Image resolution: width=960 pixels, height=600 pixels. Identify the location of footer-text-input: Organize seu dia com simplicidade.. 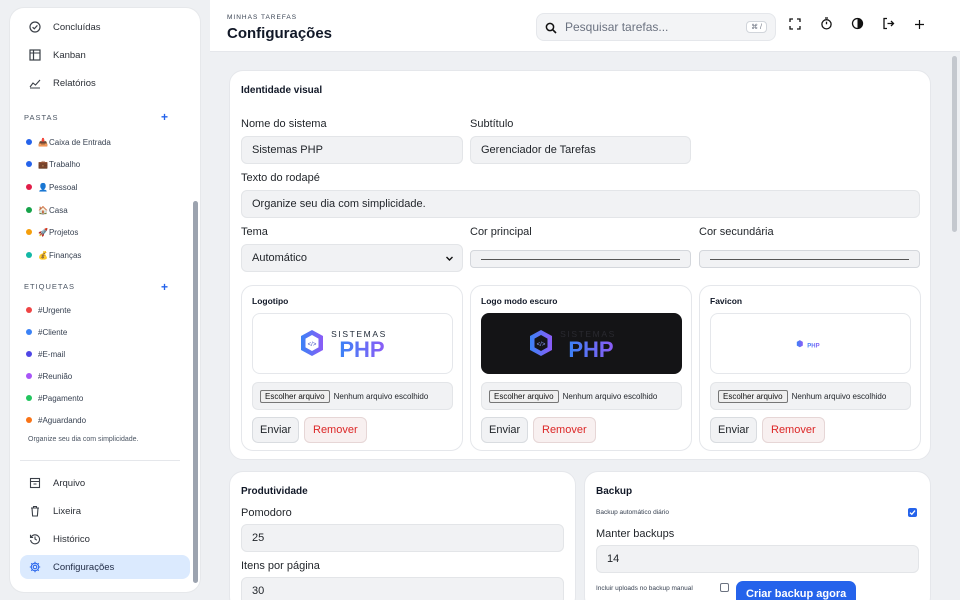
(580, 204).